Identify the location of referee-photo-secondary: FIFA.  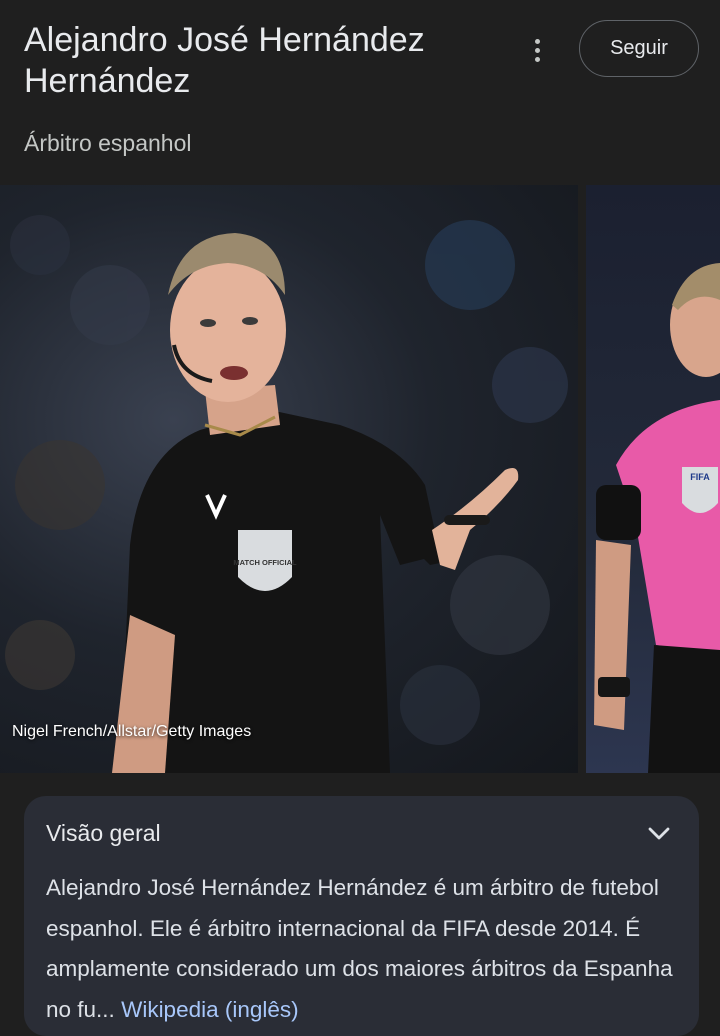
(653, 479).